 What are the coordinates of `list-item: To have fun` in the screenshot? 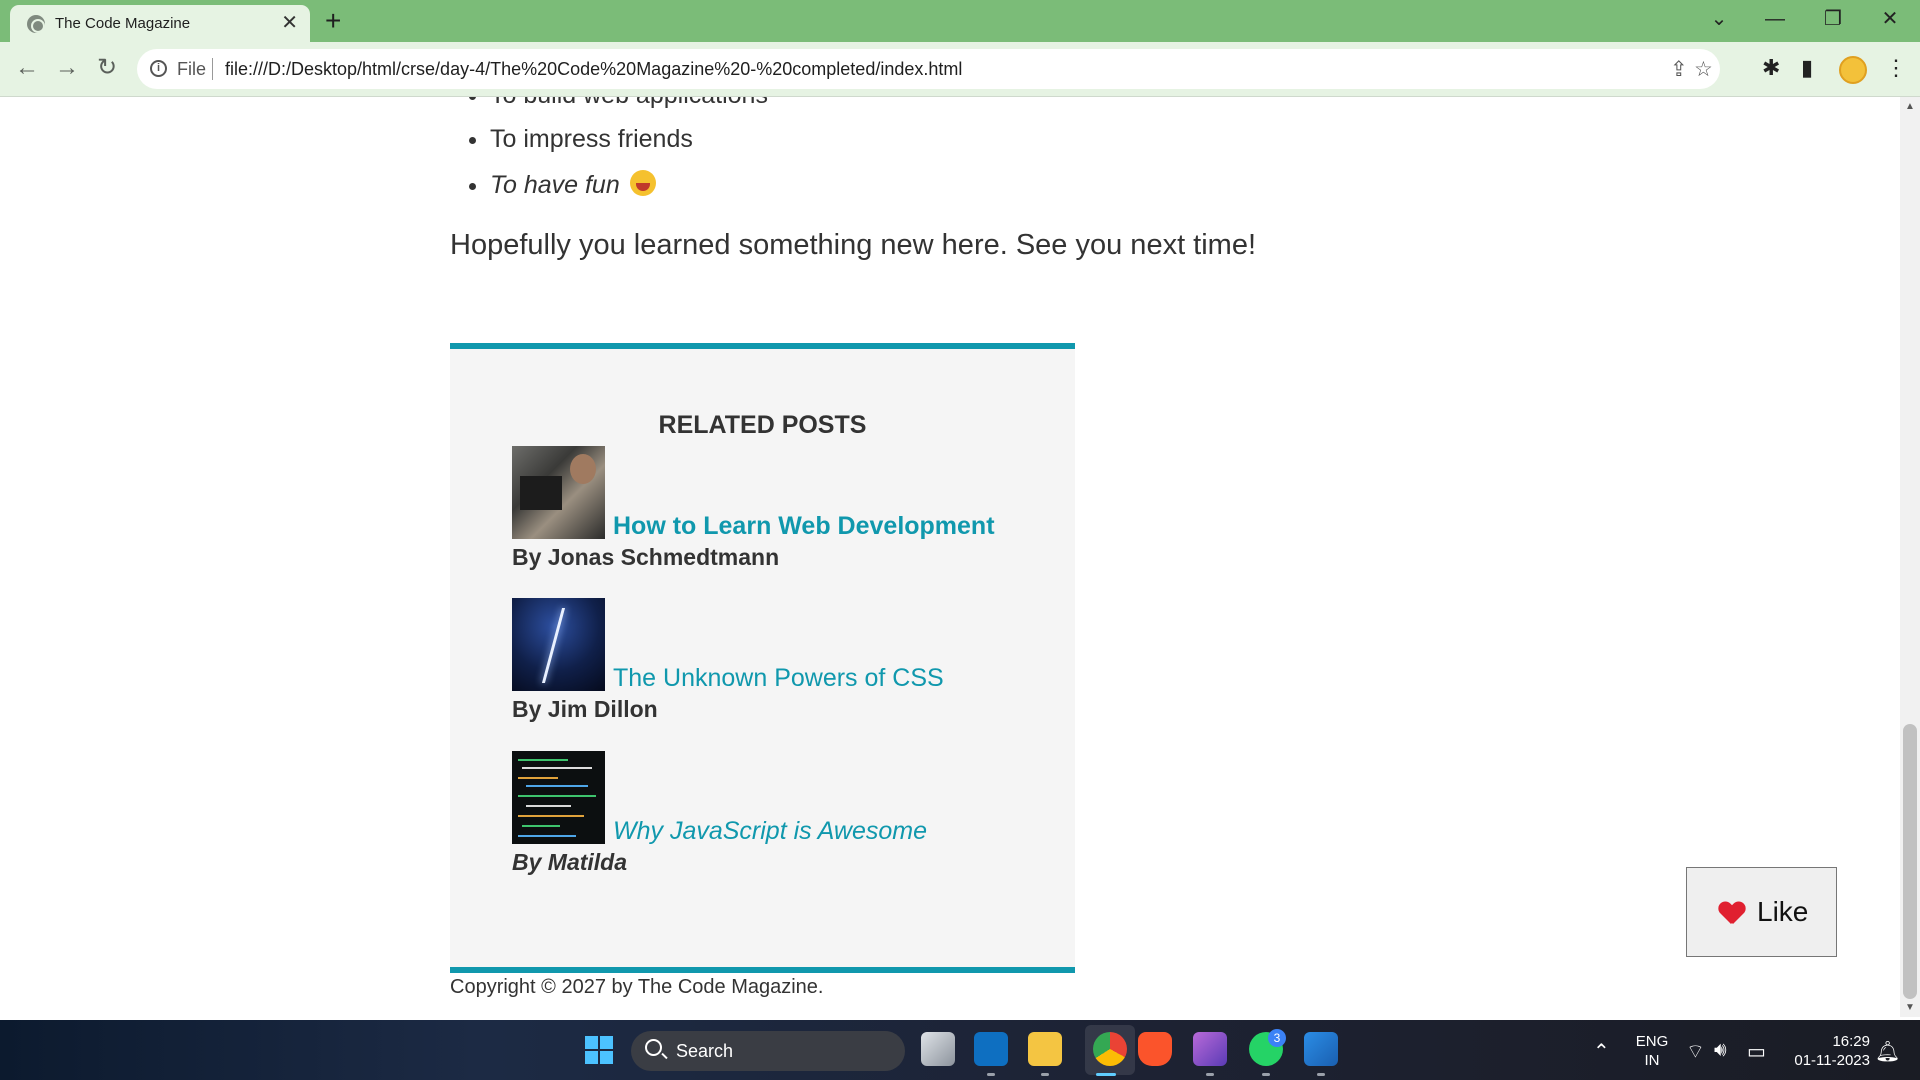 It's located at (573, 185).